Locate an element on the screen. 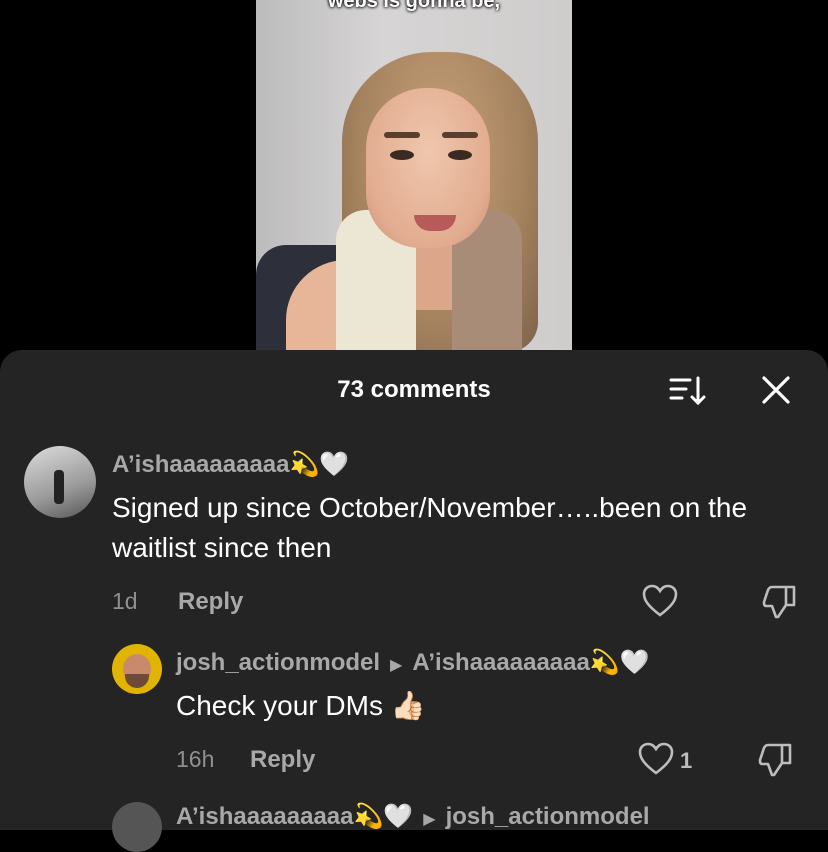  comment-time: 1d is located at coordinates (125, 601).